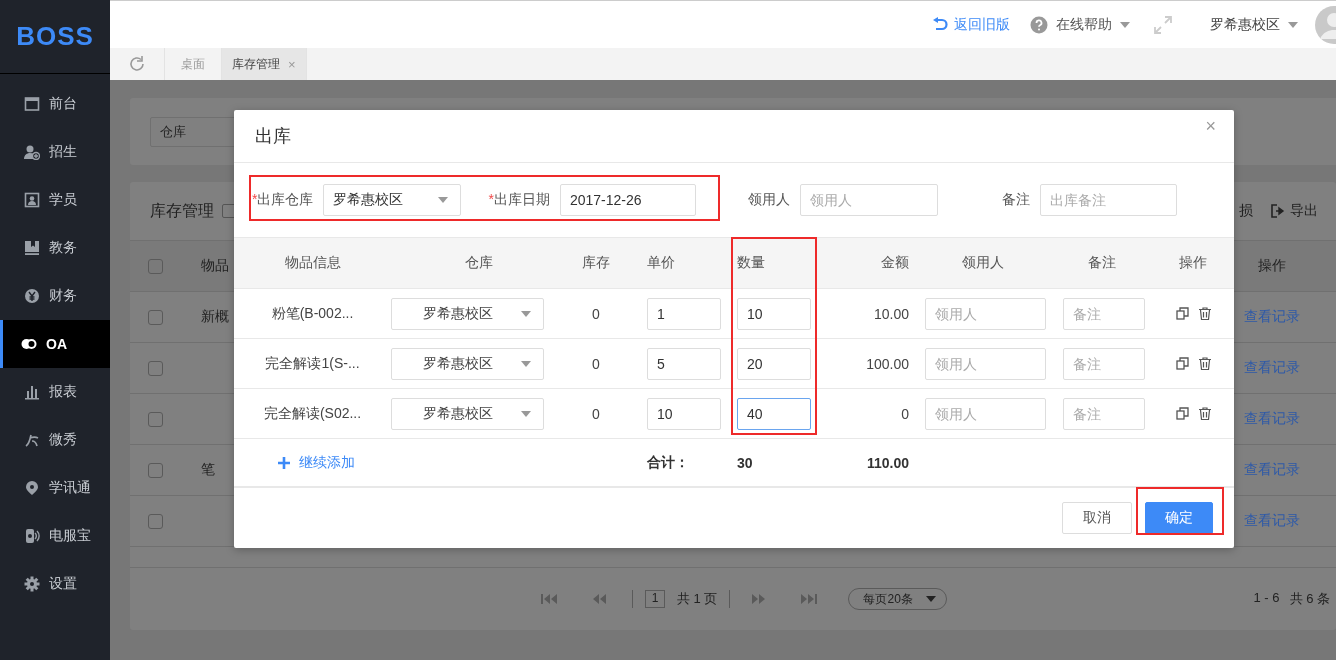 Image resolution: width=1336 pixels, height=660 pixels. Describe the element at coordinates (32, 248) in the screenshot. I see `book-icon` at that location.